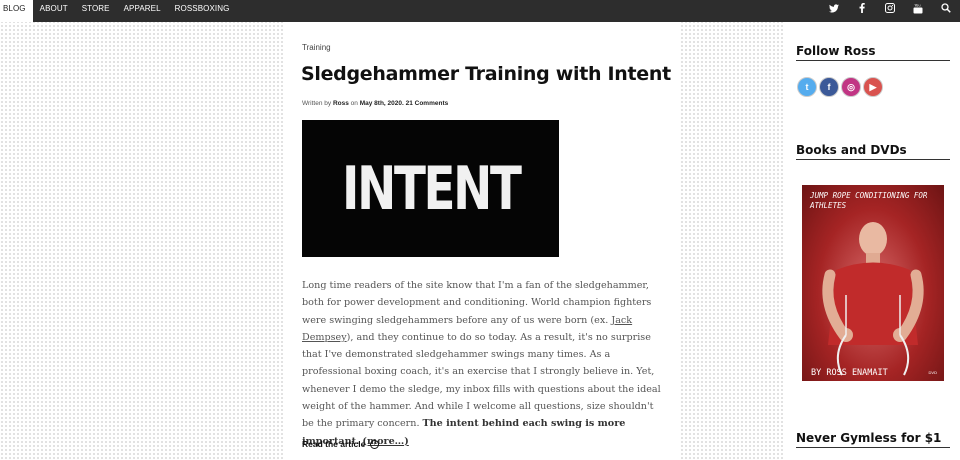 The width and height of the screenshot is (960, 460). I want to click on byline-comments: 21 Comments, so click(427, 103).